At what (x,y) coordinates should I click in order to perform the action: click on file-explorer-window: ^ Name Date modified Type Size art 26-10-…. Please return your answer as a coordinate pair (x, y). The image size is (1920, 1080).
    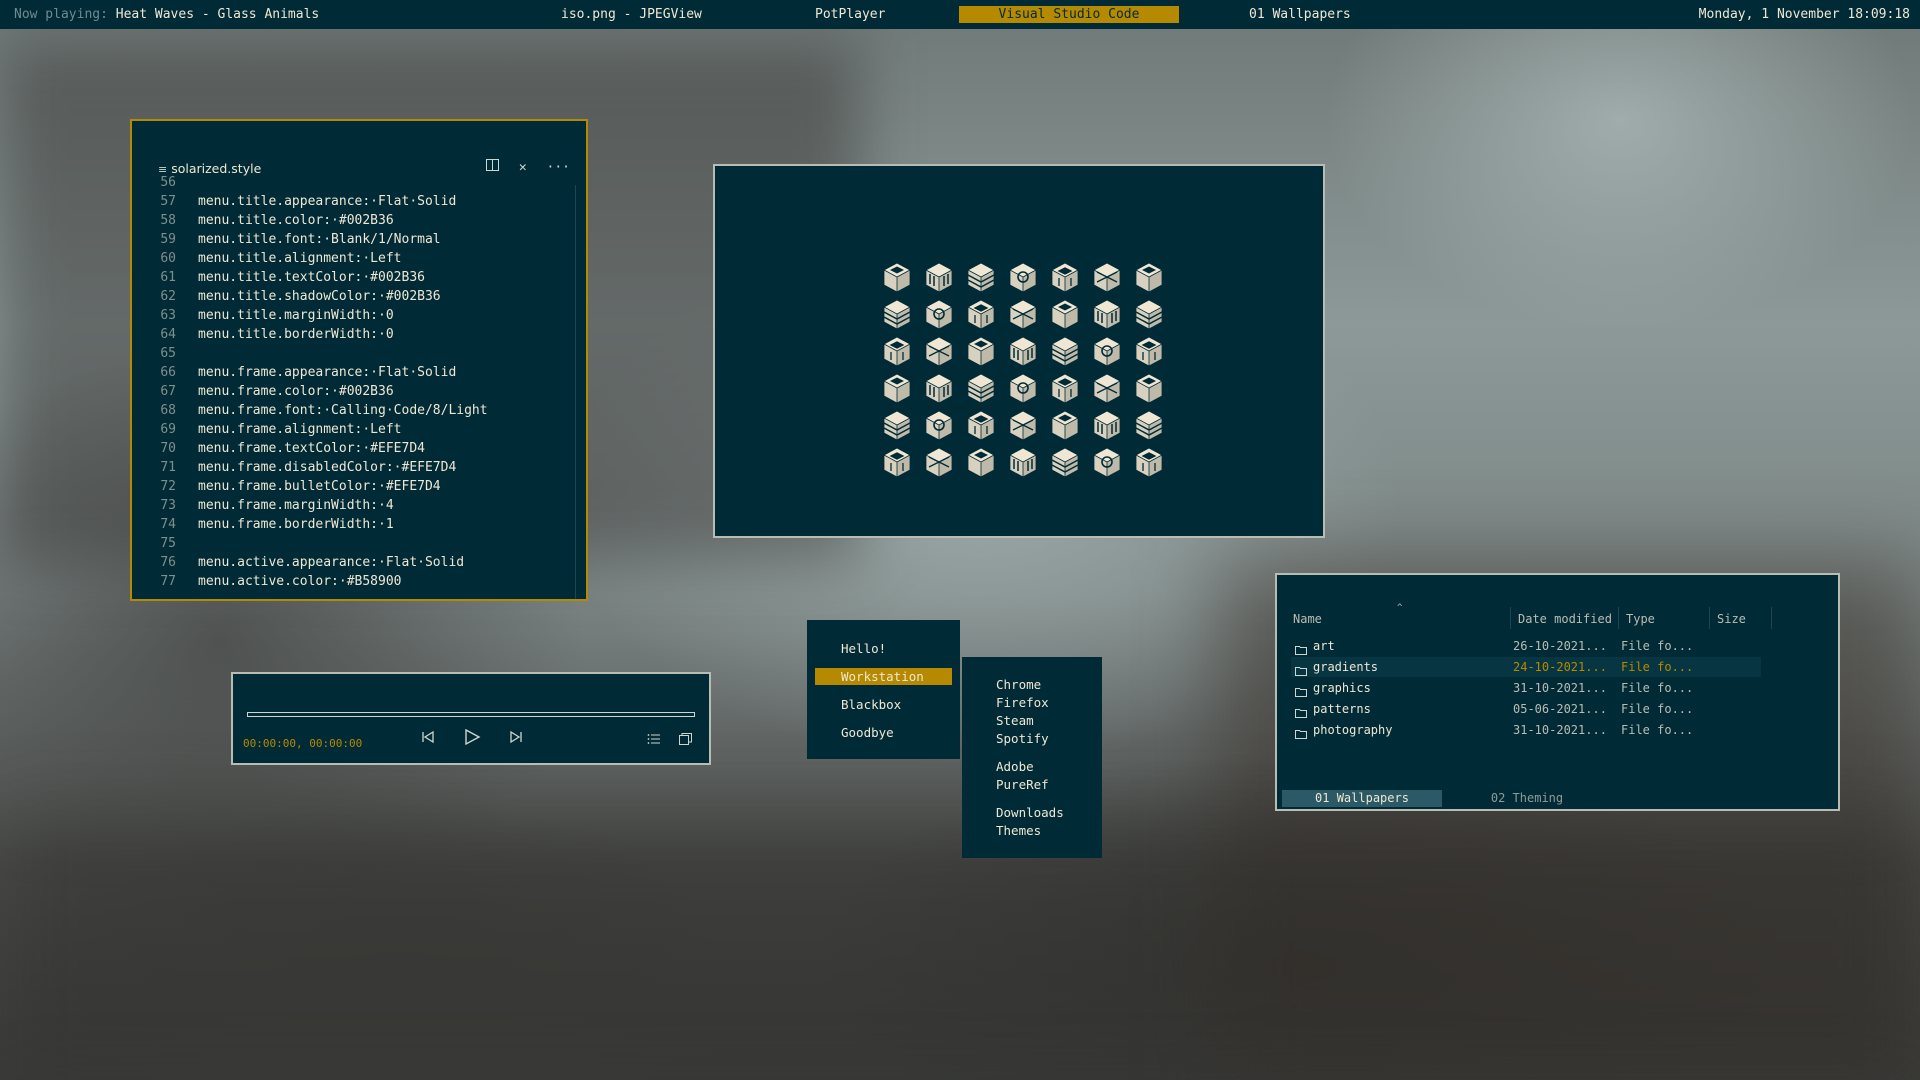
    Looking at the image, I should click on (1557, 692).